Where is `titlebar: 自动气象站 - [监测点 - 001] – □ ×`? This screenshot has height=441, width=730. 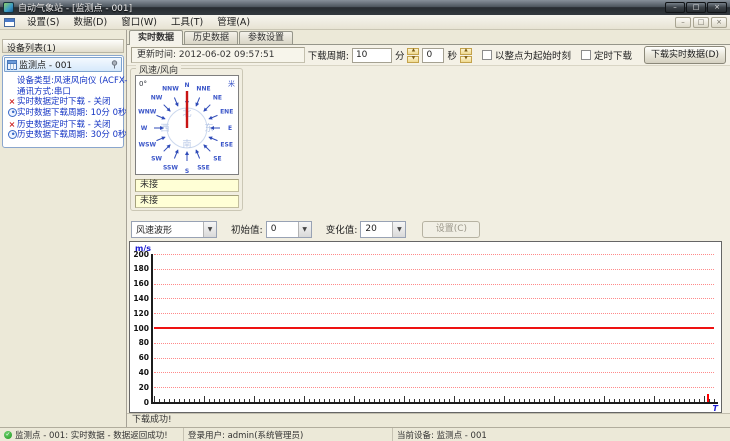
titlebar: 自动气象站 - [监测点 - 001] – □ × is located at coordinates (365, 7).